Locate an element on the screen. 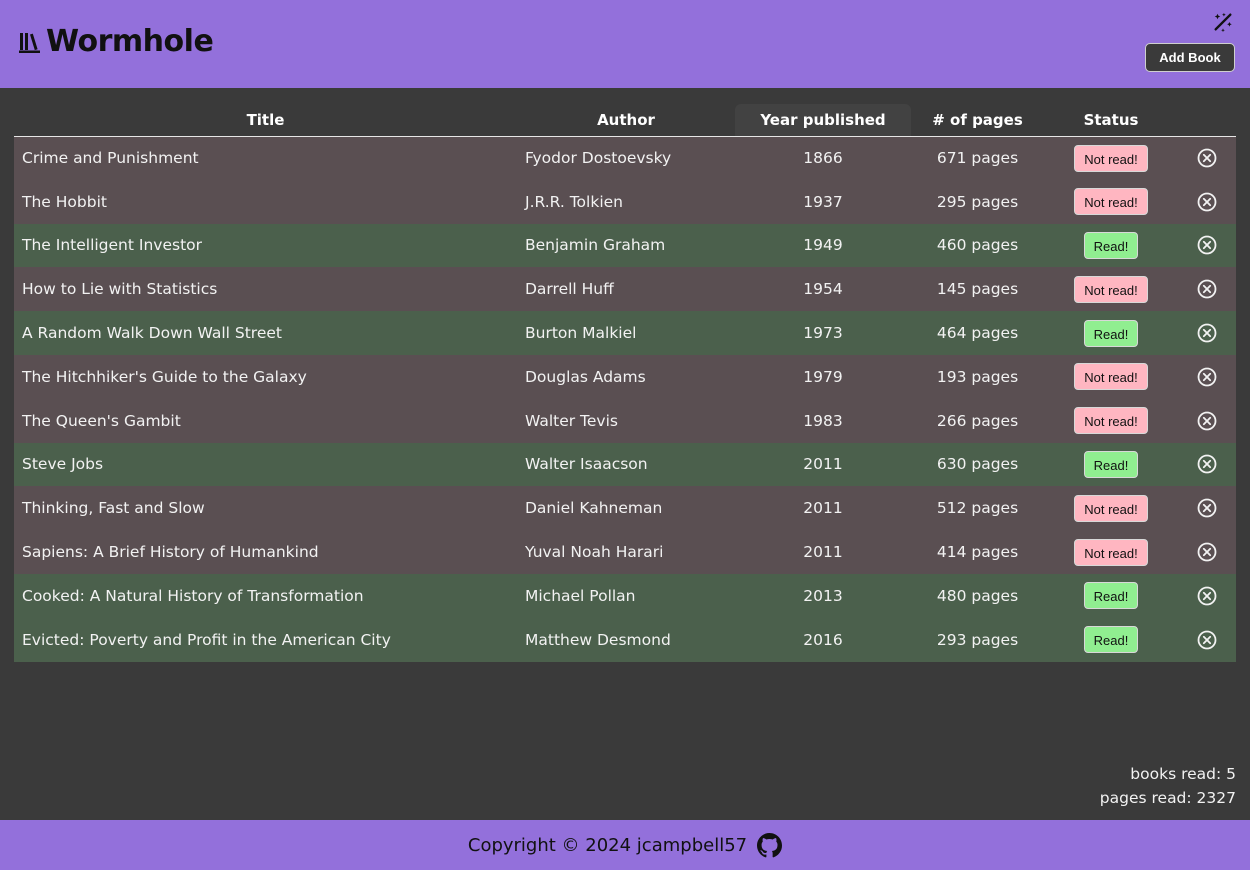 The height and width of the screenshot is (870, 1250). book-pages: 671 pages is located at coordinates (977, 158).